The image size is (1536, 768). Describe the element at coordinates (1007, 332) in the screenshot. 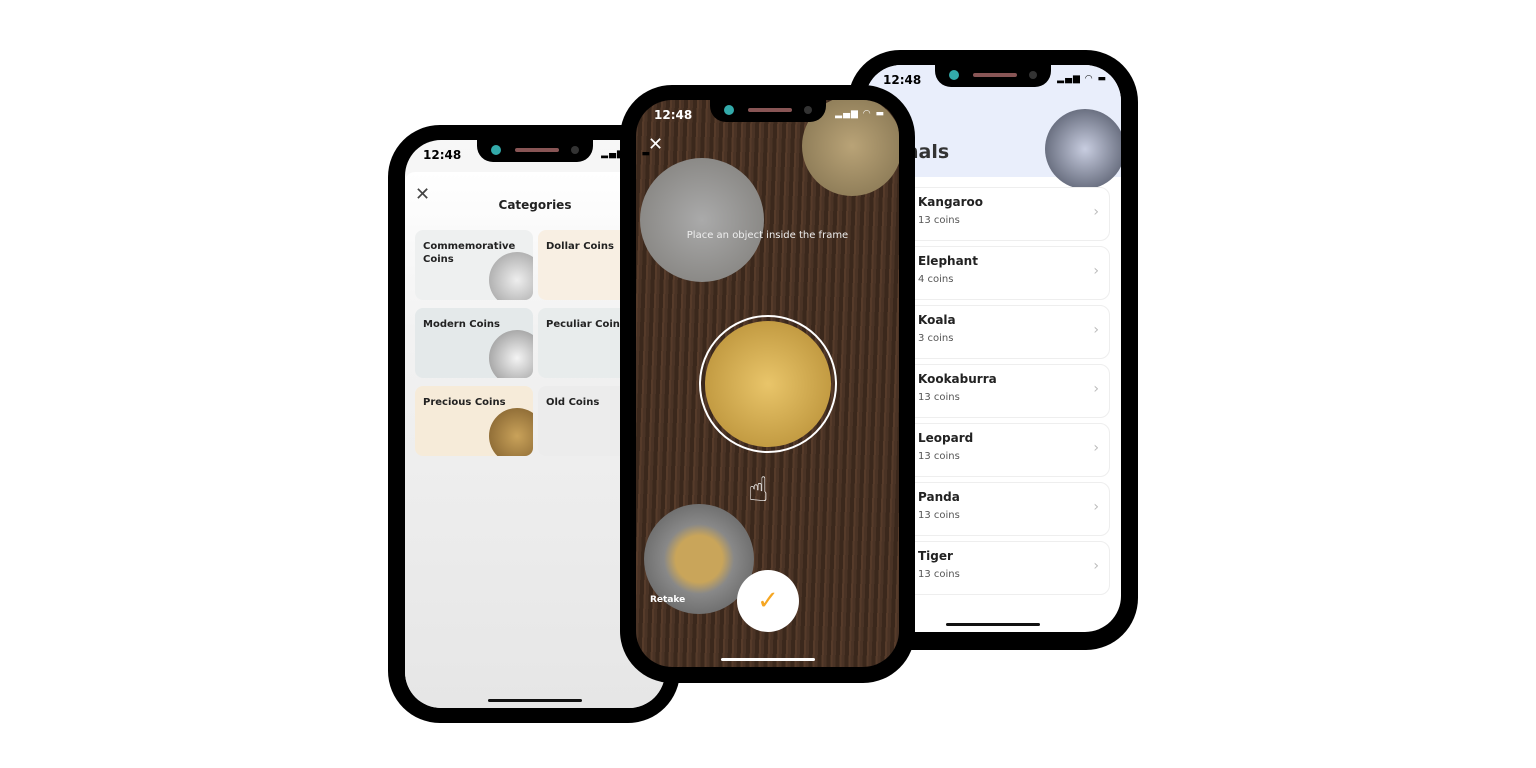

I see `animal-row: Koala 3 coins ›` at that location.